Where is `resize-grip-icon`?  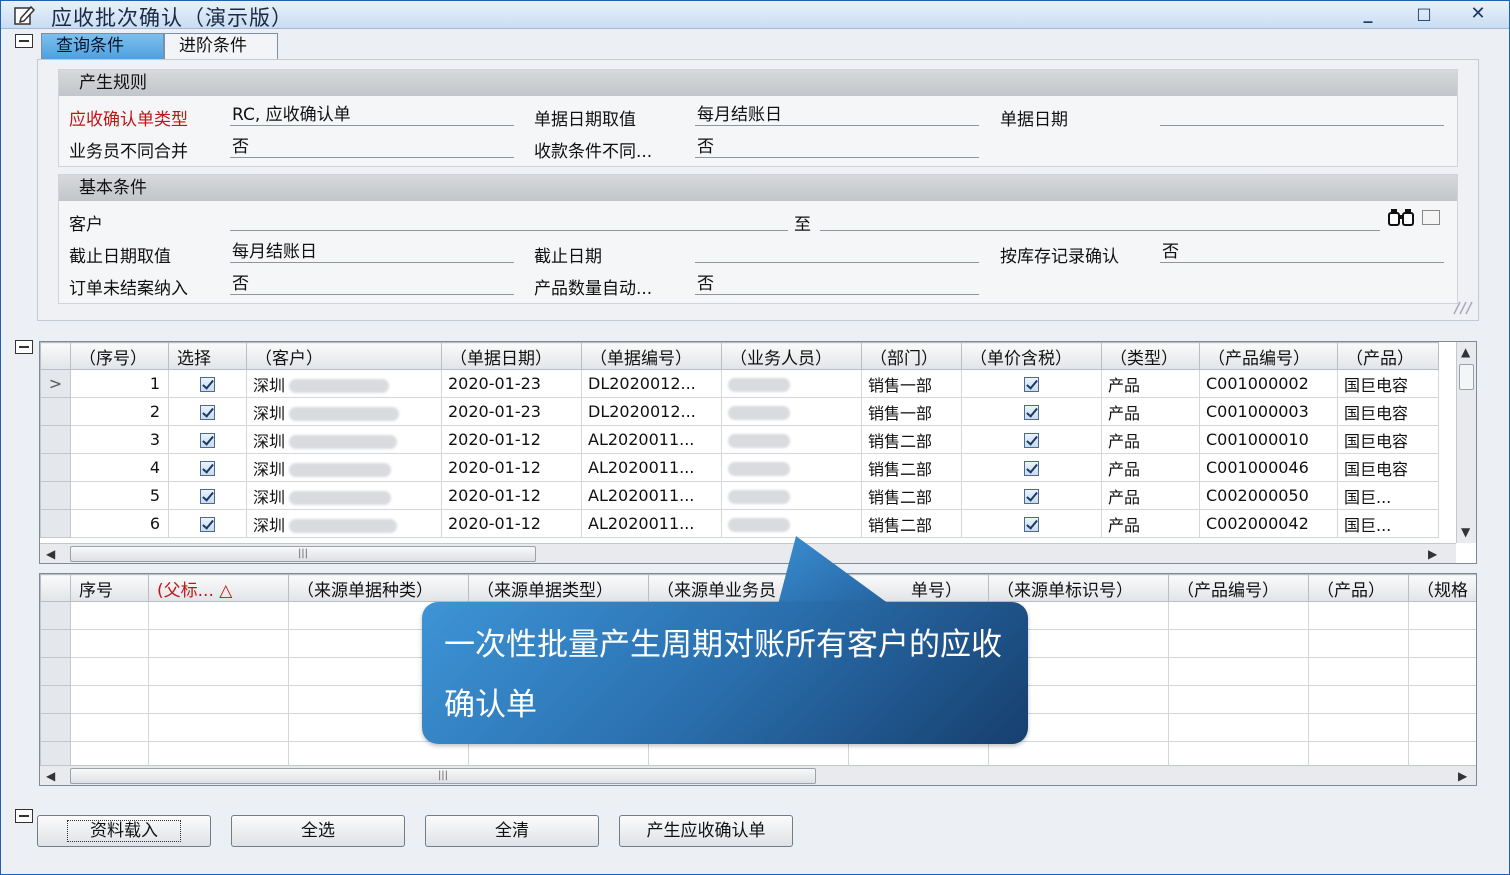 resize-grip-icon is located at coordinates (1463, 307).